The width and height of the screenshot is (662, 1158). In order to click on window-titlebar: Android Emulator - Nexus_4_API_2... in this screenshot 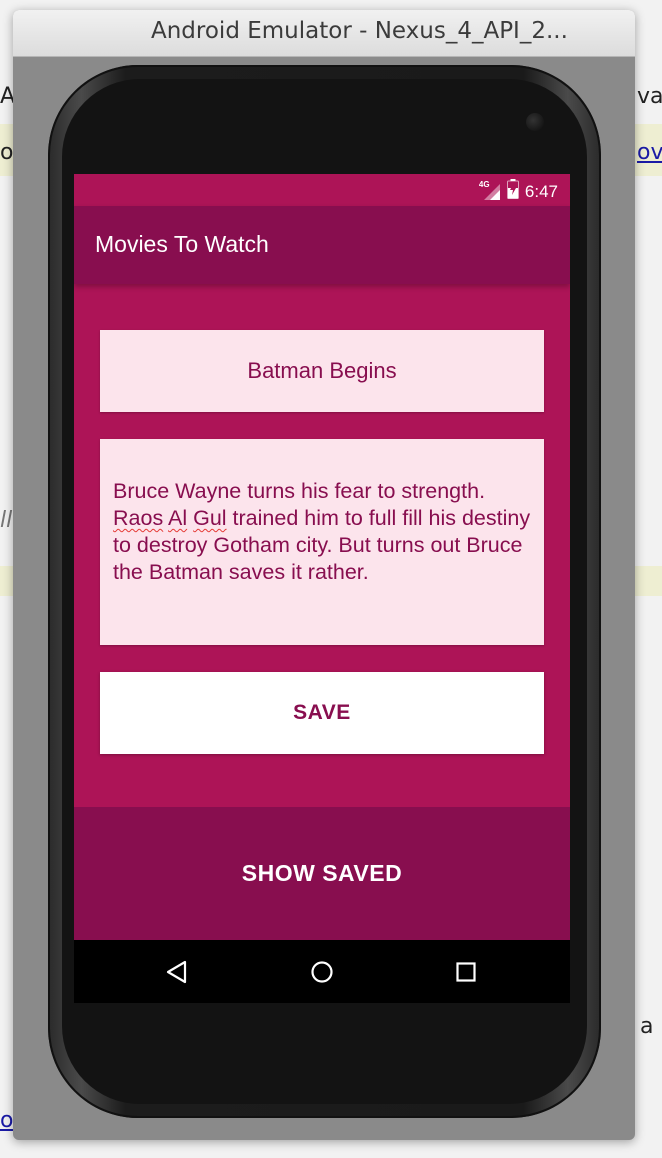, I will do `click(324, 33)`.